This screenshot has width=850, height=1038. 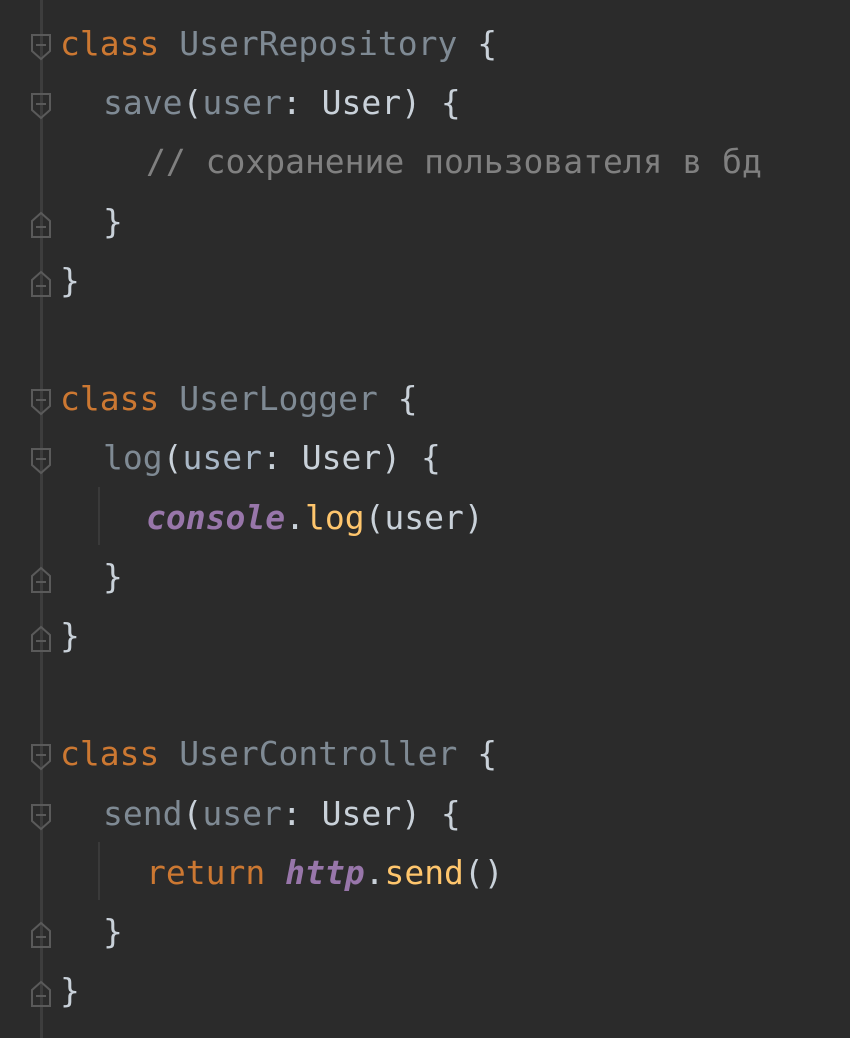 I want to click on code-line: class UserLogger {, so click(x=425, y=399).